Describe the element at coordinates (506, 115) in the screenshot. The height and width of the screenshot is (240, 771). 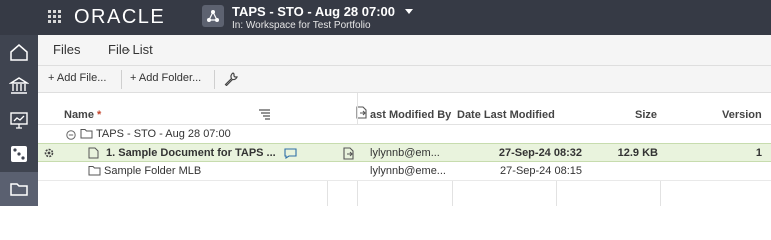
I see `column-date-last-modified: Date Last Modified` at that location.